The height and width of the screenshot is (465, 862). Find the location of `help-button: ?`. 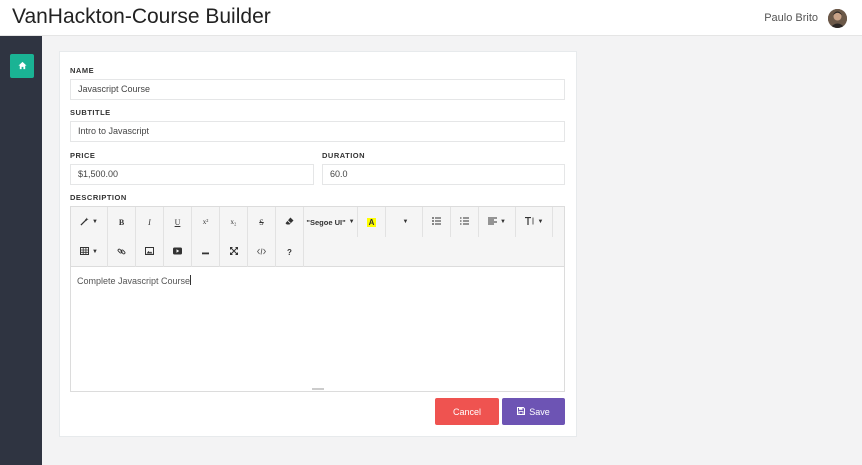

help-button: ? is located at coordinates (290, 252).